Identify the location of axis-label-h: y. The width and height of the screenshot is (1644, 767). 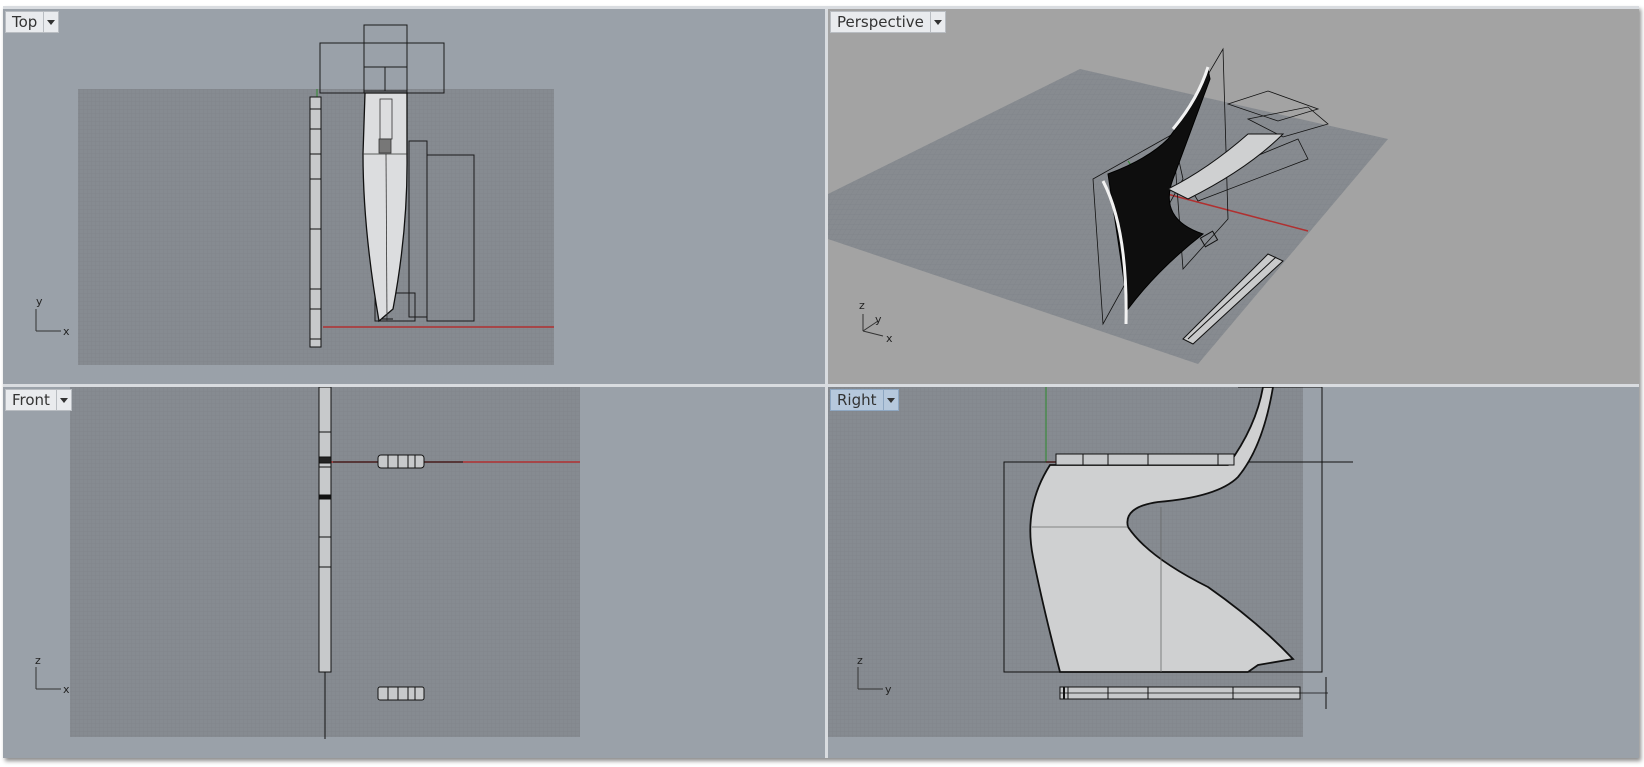
(888, 689).